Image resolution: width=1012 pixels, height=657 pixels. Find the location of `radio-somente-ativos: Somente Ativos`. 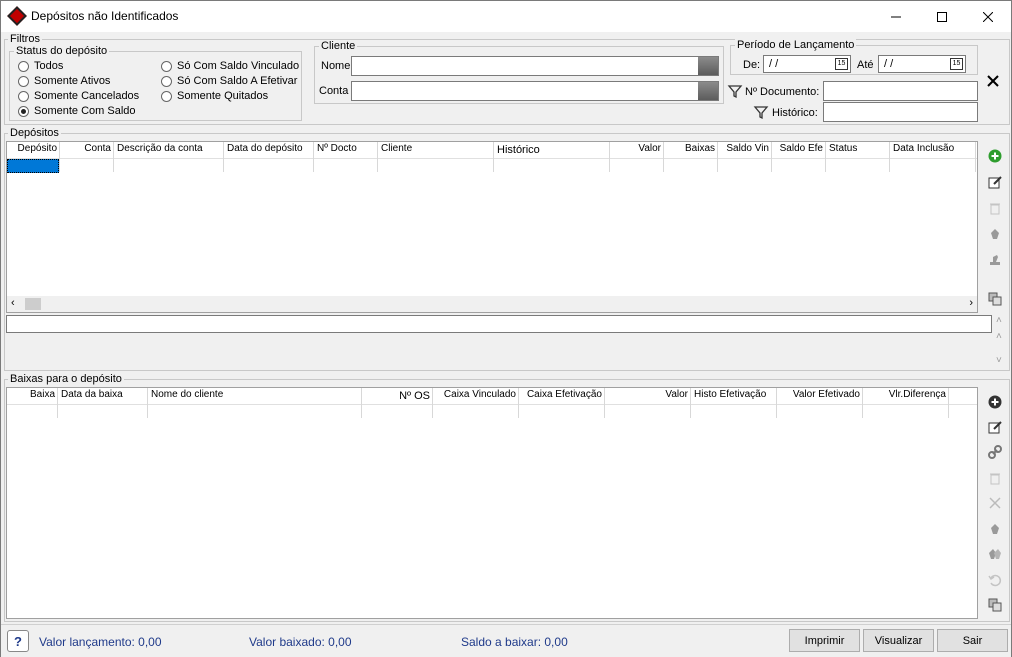

radio-somente-ativos: Somente Ativos is located at coordinates (64, 81).